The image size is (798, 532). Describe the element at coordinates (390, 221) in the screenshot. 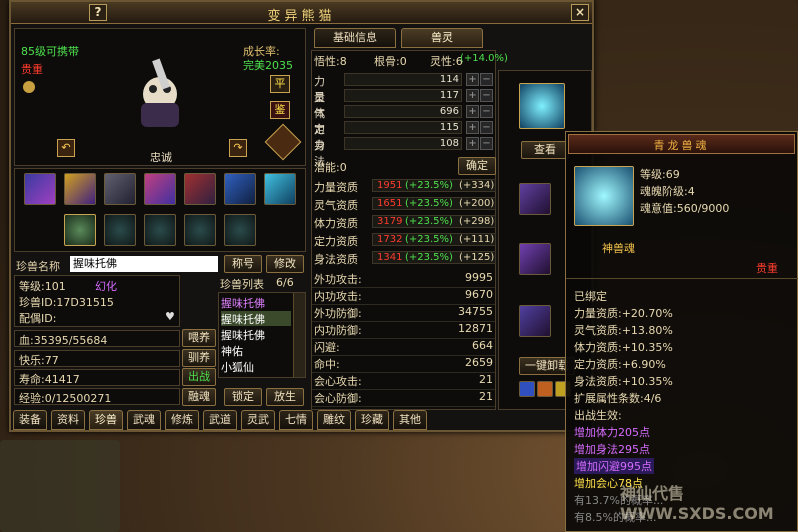

I see `aptitude-value: 3179` at that location.